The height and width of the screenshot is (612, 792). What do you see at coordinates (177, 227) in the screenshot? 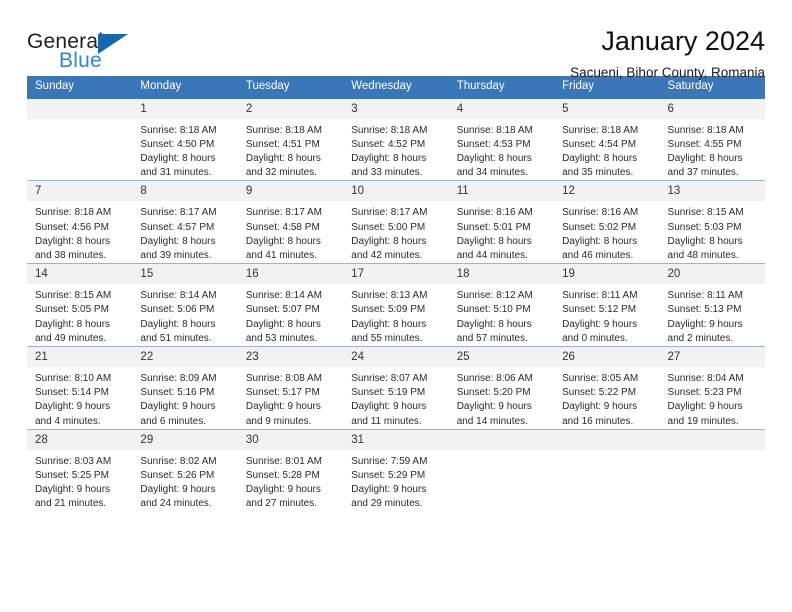
I see `sunset-text: Sunset: 4:57 PM` at bounding box center [177, 227].